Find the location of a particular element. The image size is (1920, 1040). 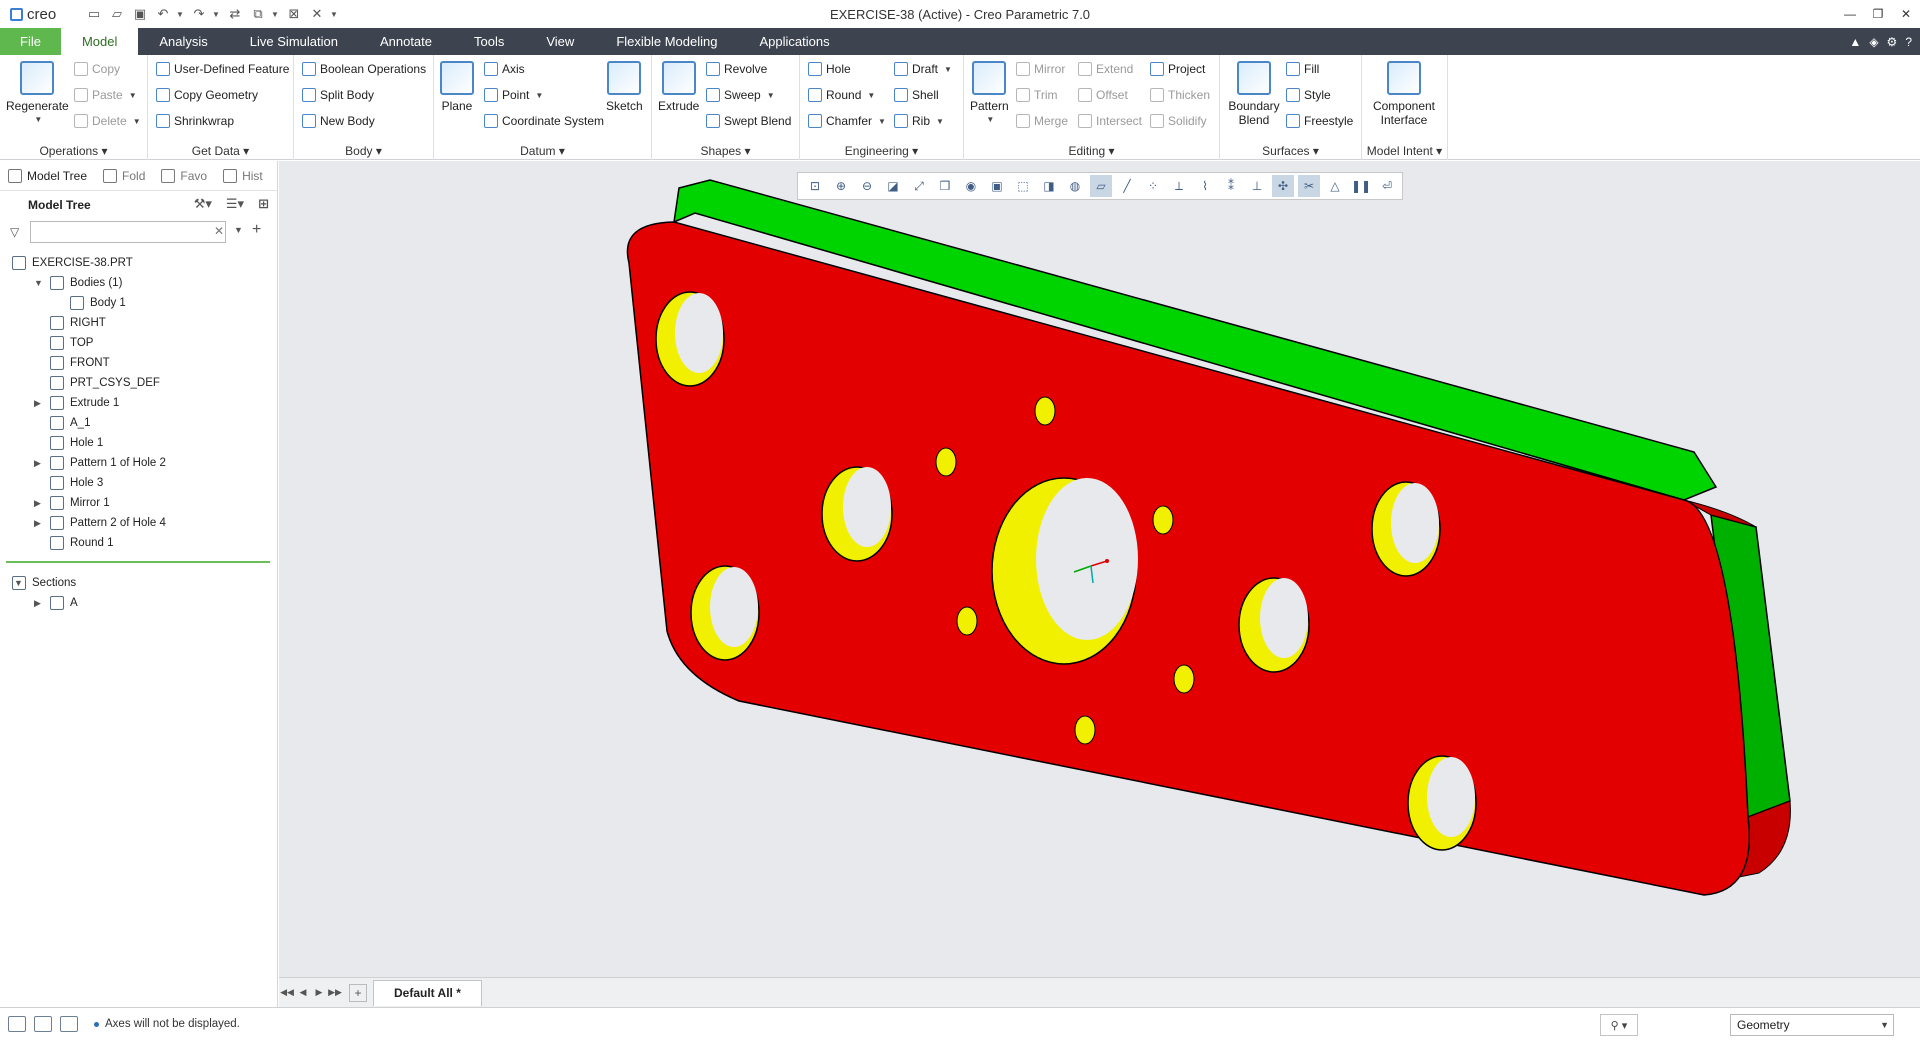

help-icon: ? is located at coordinates (1908, 42).